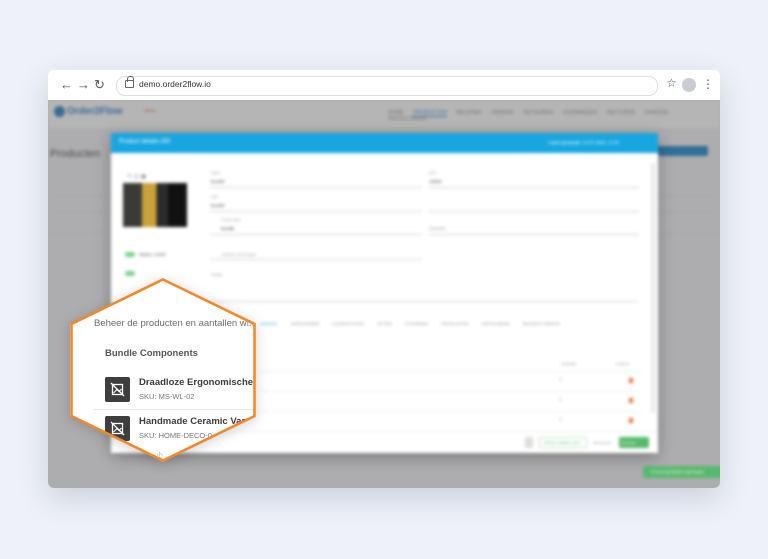 This screenshot has width=768, height=559. Describe the element at coordinates (175, 435) in the screenshot. I see `product-sku: SKU: HOME-DECO-0` at that location.